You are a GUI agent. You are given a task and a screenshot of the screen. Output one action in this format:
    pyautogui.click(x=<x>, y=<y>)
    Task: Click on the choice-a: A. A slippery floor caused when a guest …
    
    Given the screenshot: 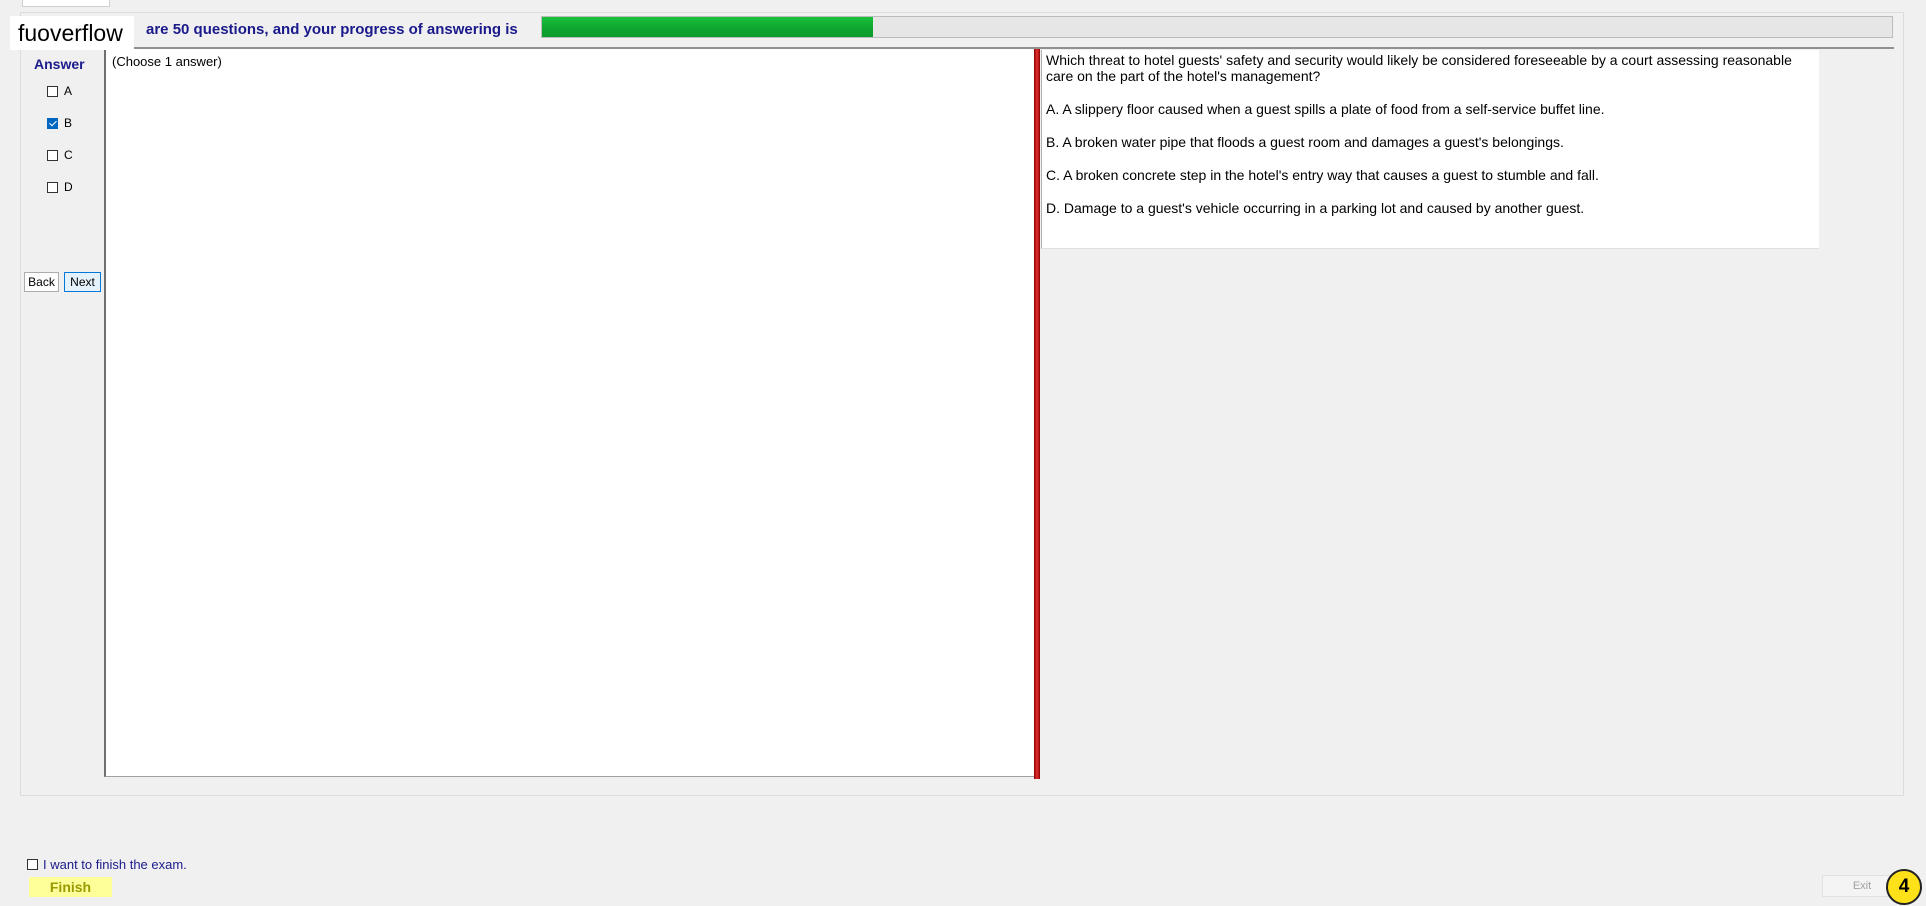 What is the action you would take?
    pyautogui.click(x=1325, y=109)
    